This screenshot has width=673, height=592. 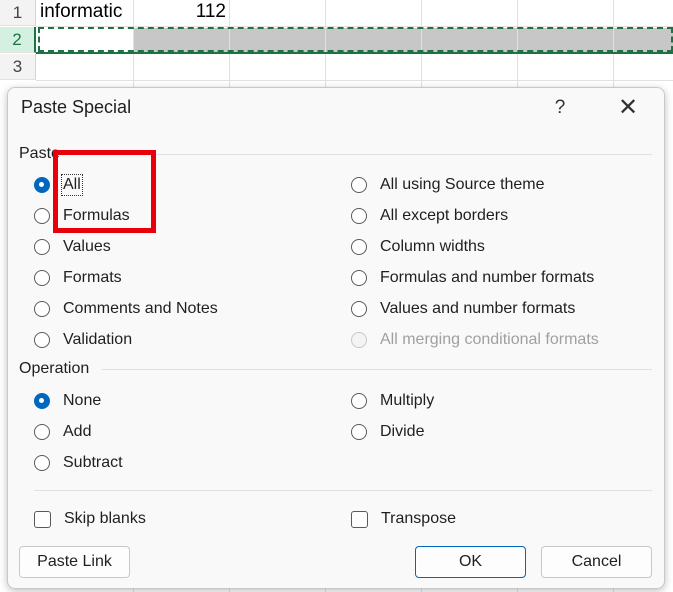 I want to click on option-label: Validation, so click(x=98, y=339).